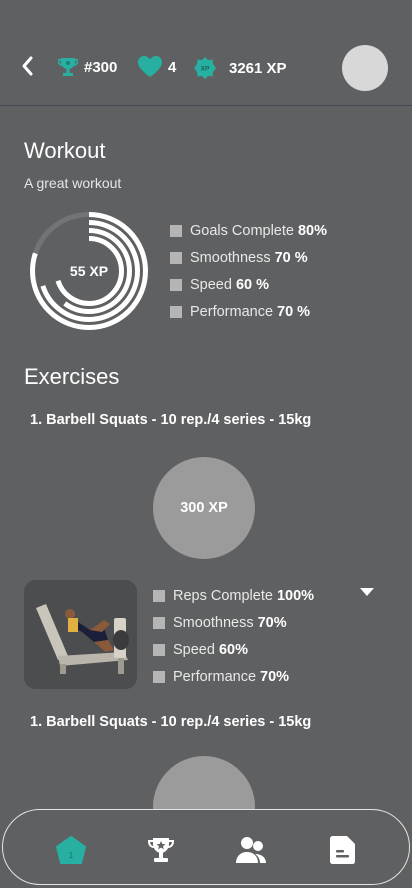 Image resolution: width=412 pixels, height=888 pixels. I want to click on document-icon, so click(343, 850).